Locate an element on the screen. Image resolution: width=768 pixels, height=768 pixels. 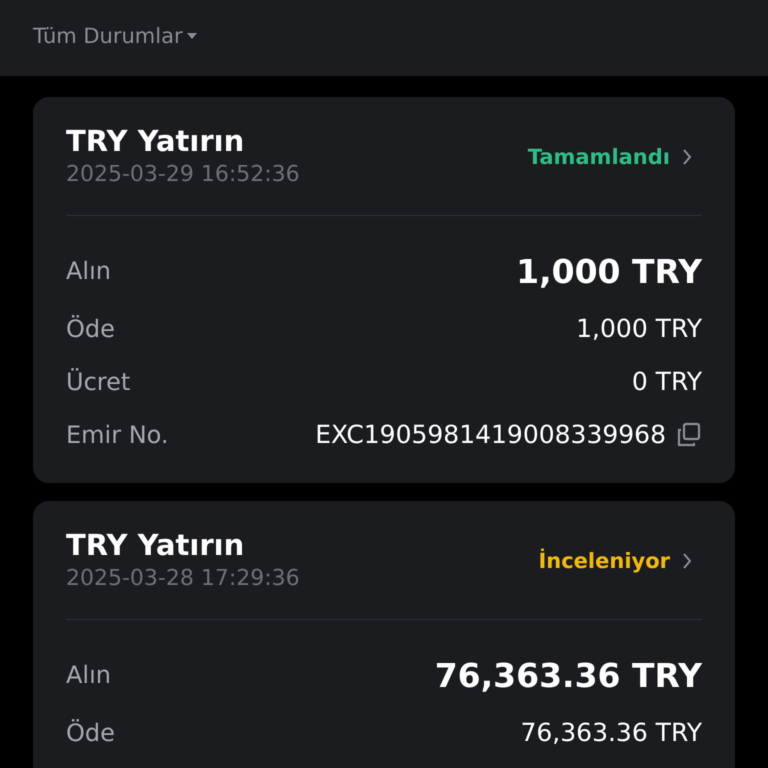
copy-icon is located at coordinates (689, 435).